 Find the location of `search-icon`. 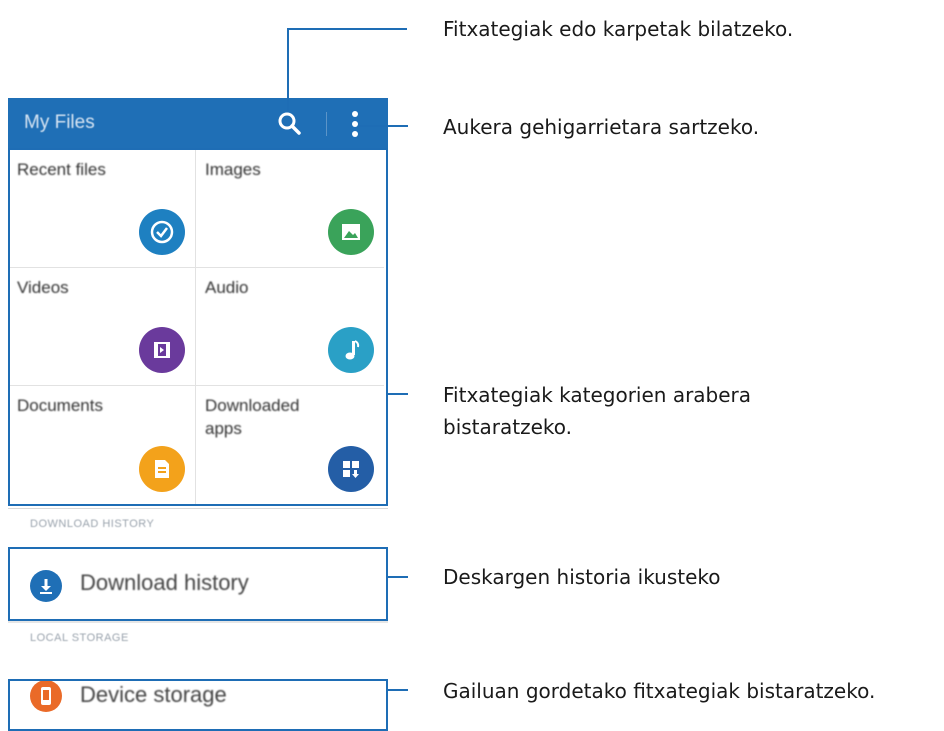

search-icon is located at coordinates (289, 123).